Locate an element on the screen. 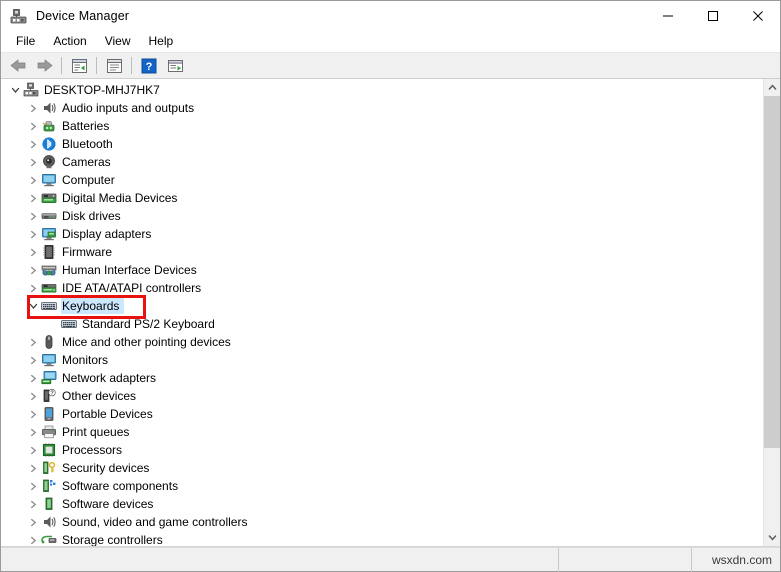  minimize-button is located at coordinates (667, 16).